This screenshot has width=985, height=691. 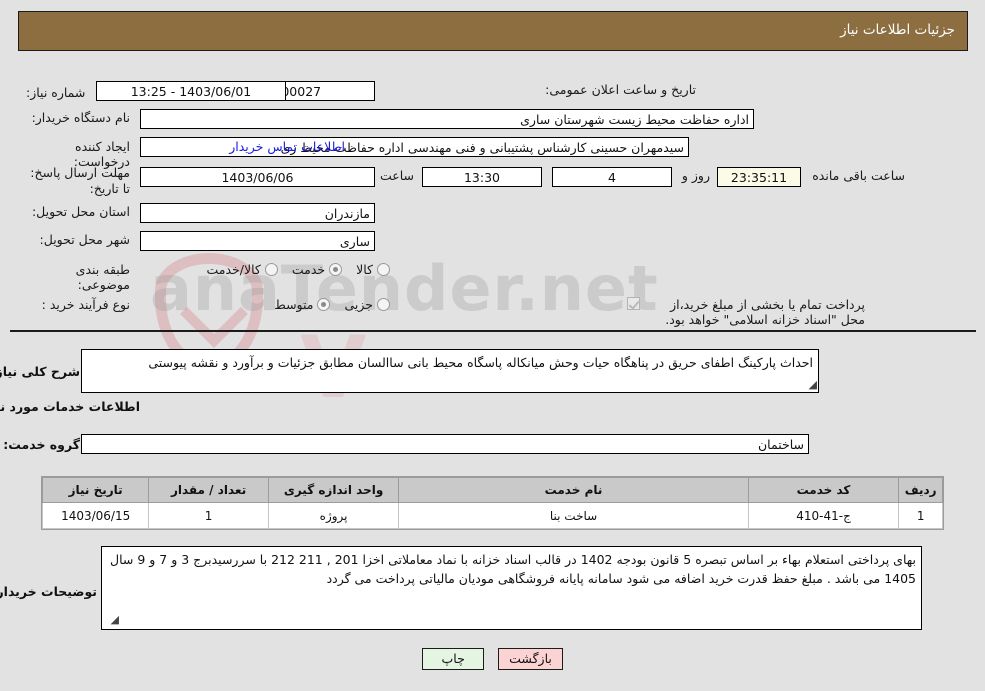 I want to click on buyer-notes-label: توضیحات خریدار:, so click(x=48, y=591).